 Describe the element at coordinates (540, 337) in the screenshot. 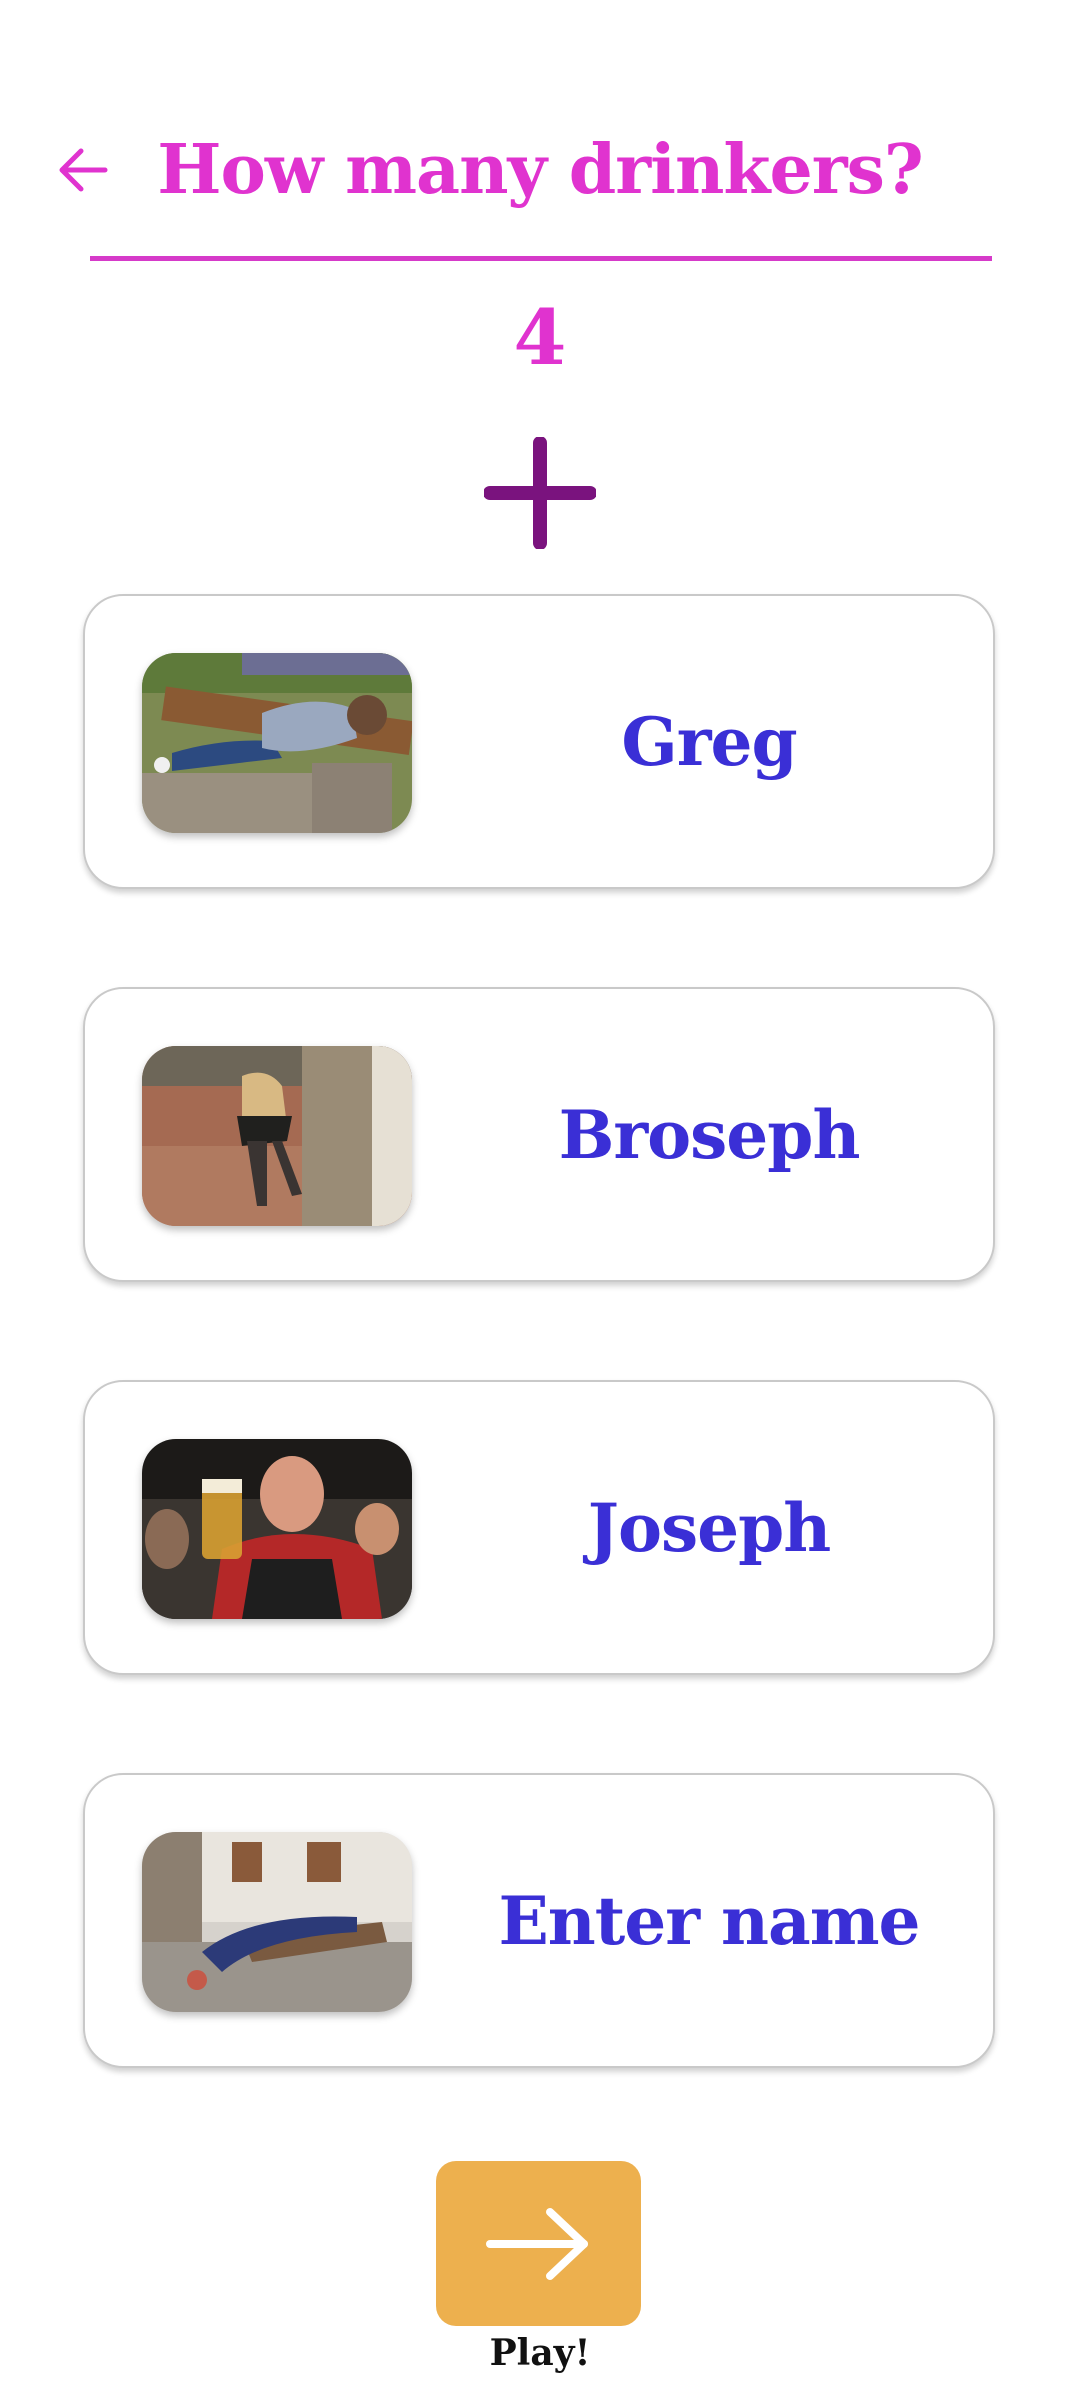

I see `drinker-count: 4` at that location.